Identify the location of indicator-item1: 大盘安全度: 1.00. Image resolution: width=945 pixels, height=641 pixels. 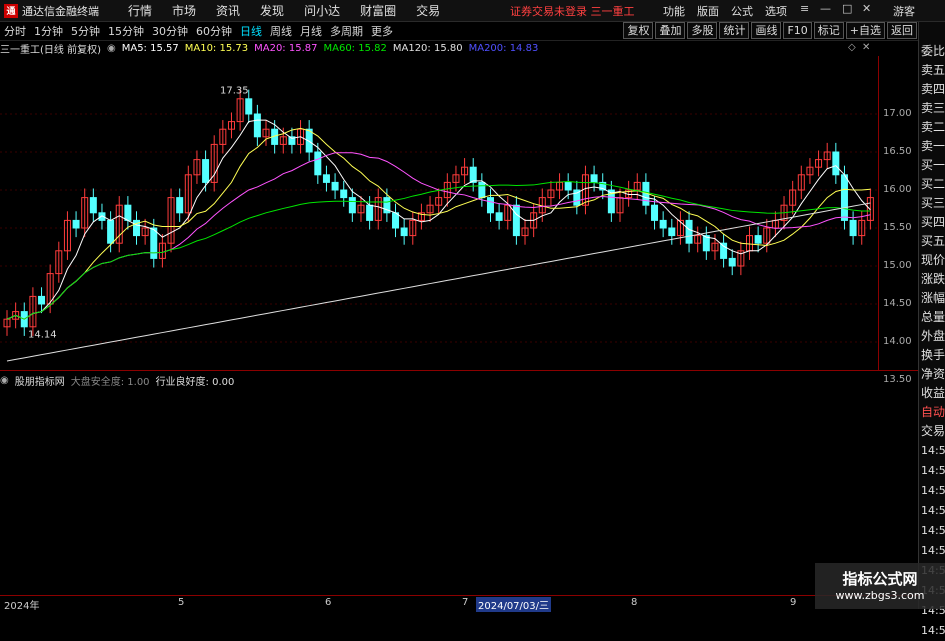
(110, 382).